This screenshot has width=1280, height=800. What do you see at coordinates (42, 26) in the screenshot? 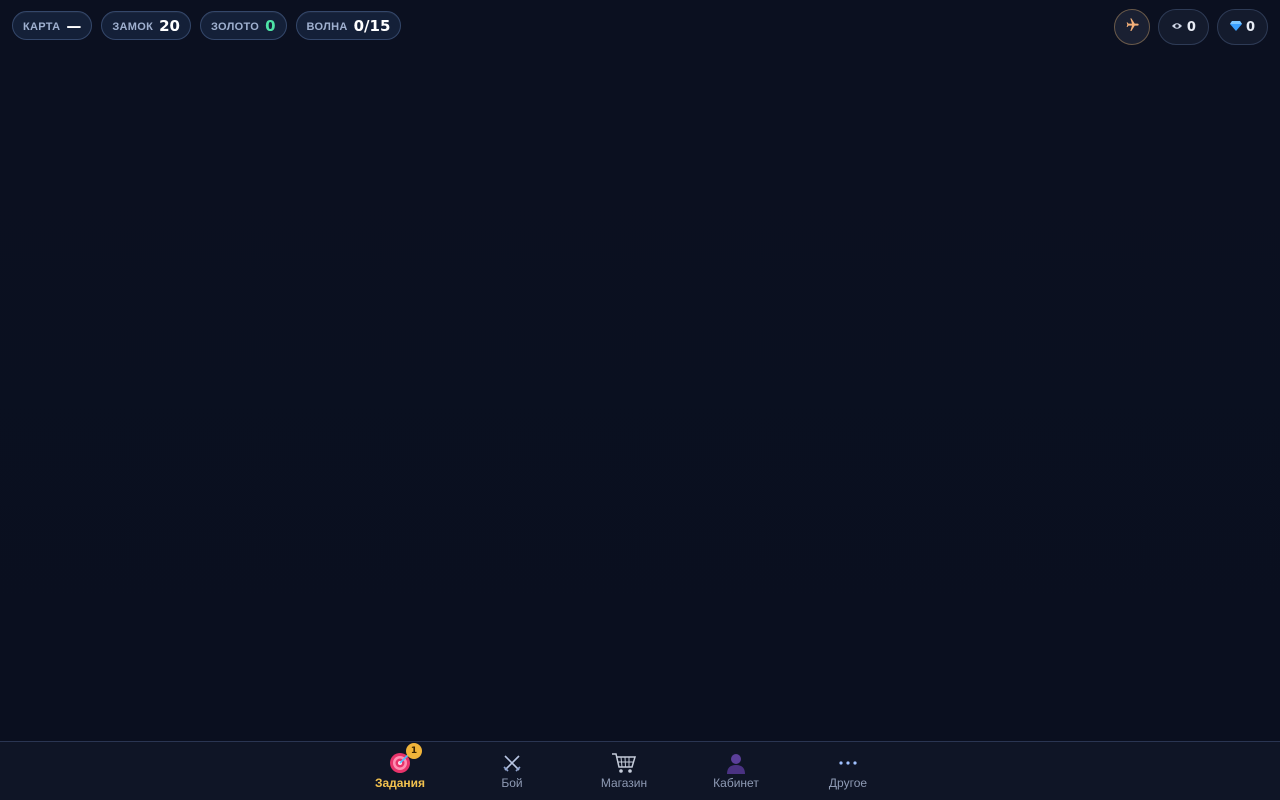
I see `map-stat-label: КАРТА` at bounding box center [42, 26].